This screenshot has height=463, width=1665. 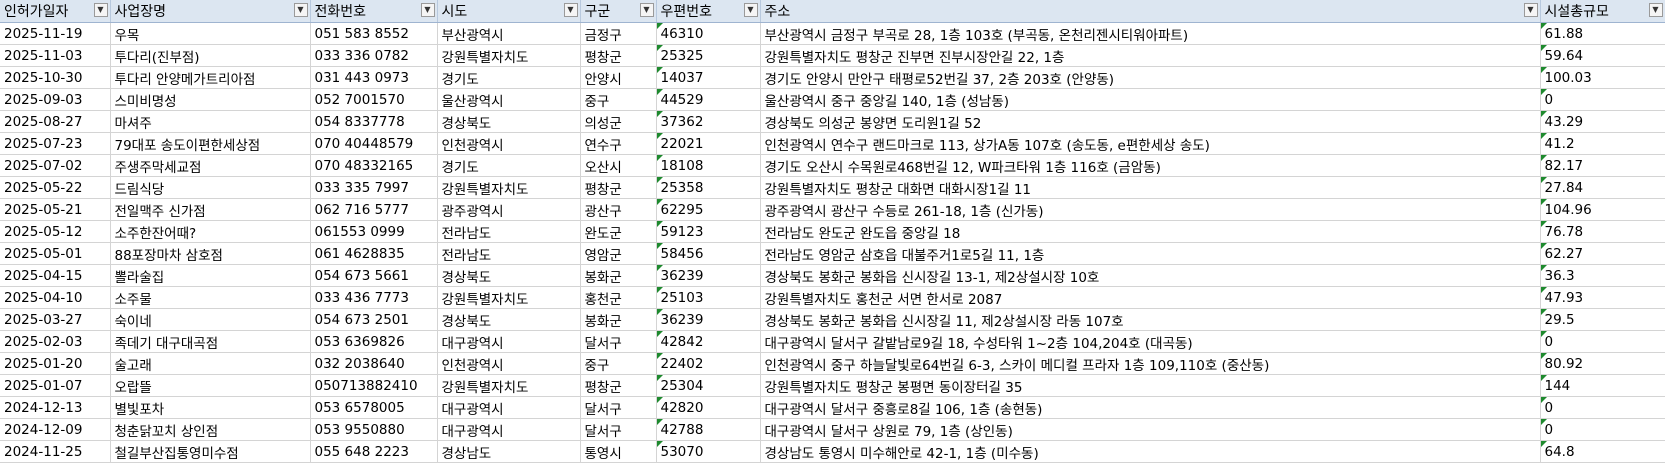 I want to click on table-cell: 주생주막세교점, so click(x=210, y=165).